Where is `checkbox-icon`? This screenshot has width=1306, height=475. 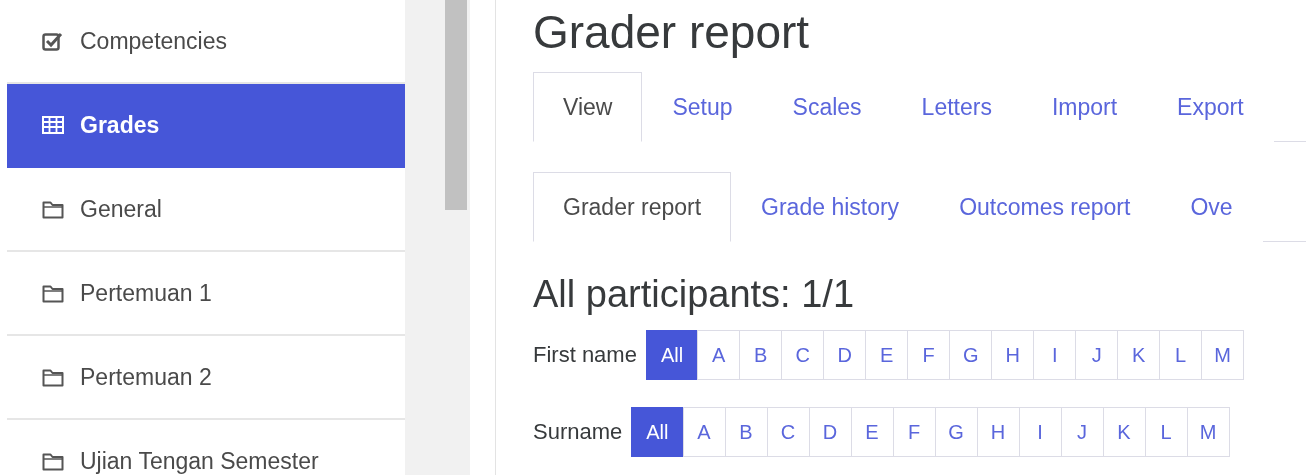 checkbox-icon is located at coordinates (53, 41).